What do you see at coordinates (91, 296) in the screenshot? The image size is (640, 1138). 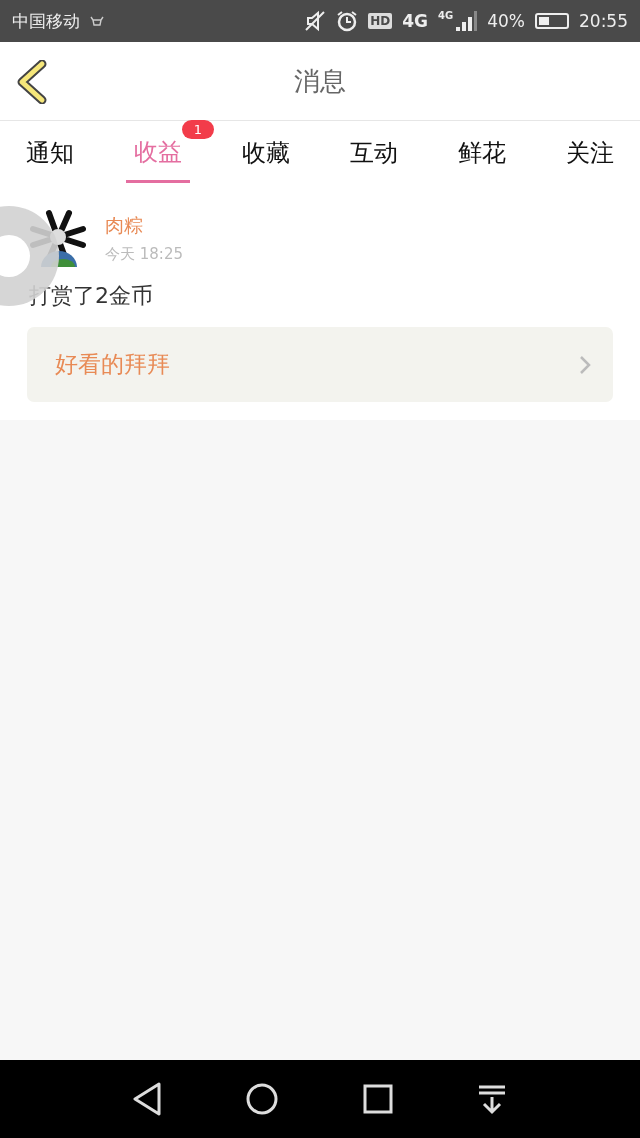 I see `message-text: 打赏了2金币` at bounding box center [91, 296].